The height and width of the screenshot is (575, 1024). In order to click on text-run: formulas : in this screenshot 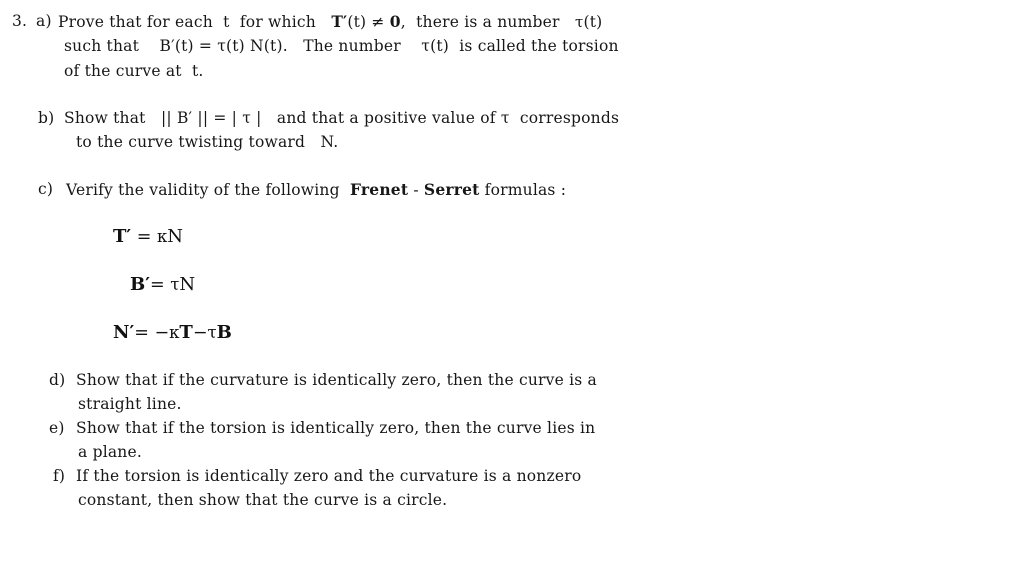, I will do `click(523, 190)`.